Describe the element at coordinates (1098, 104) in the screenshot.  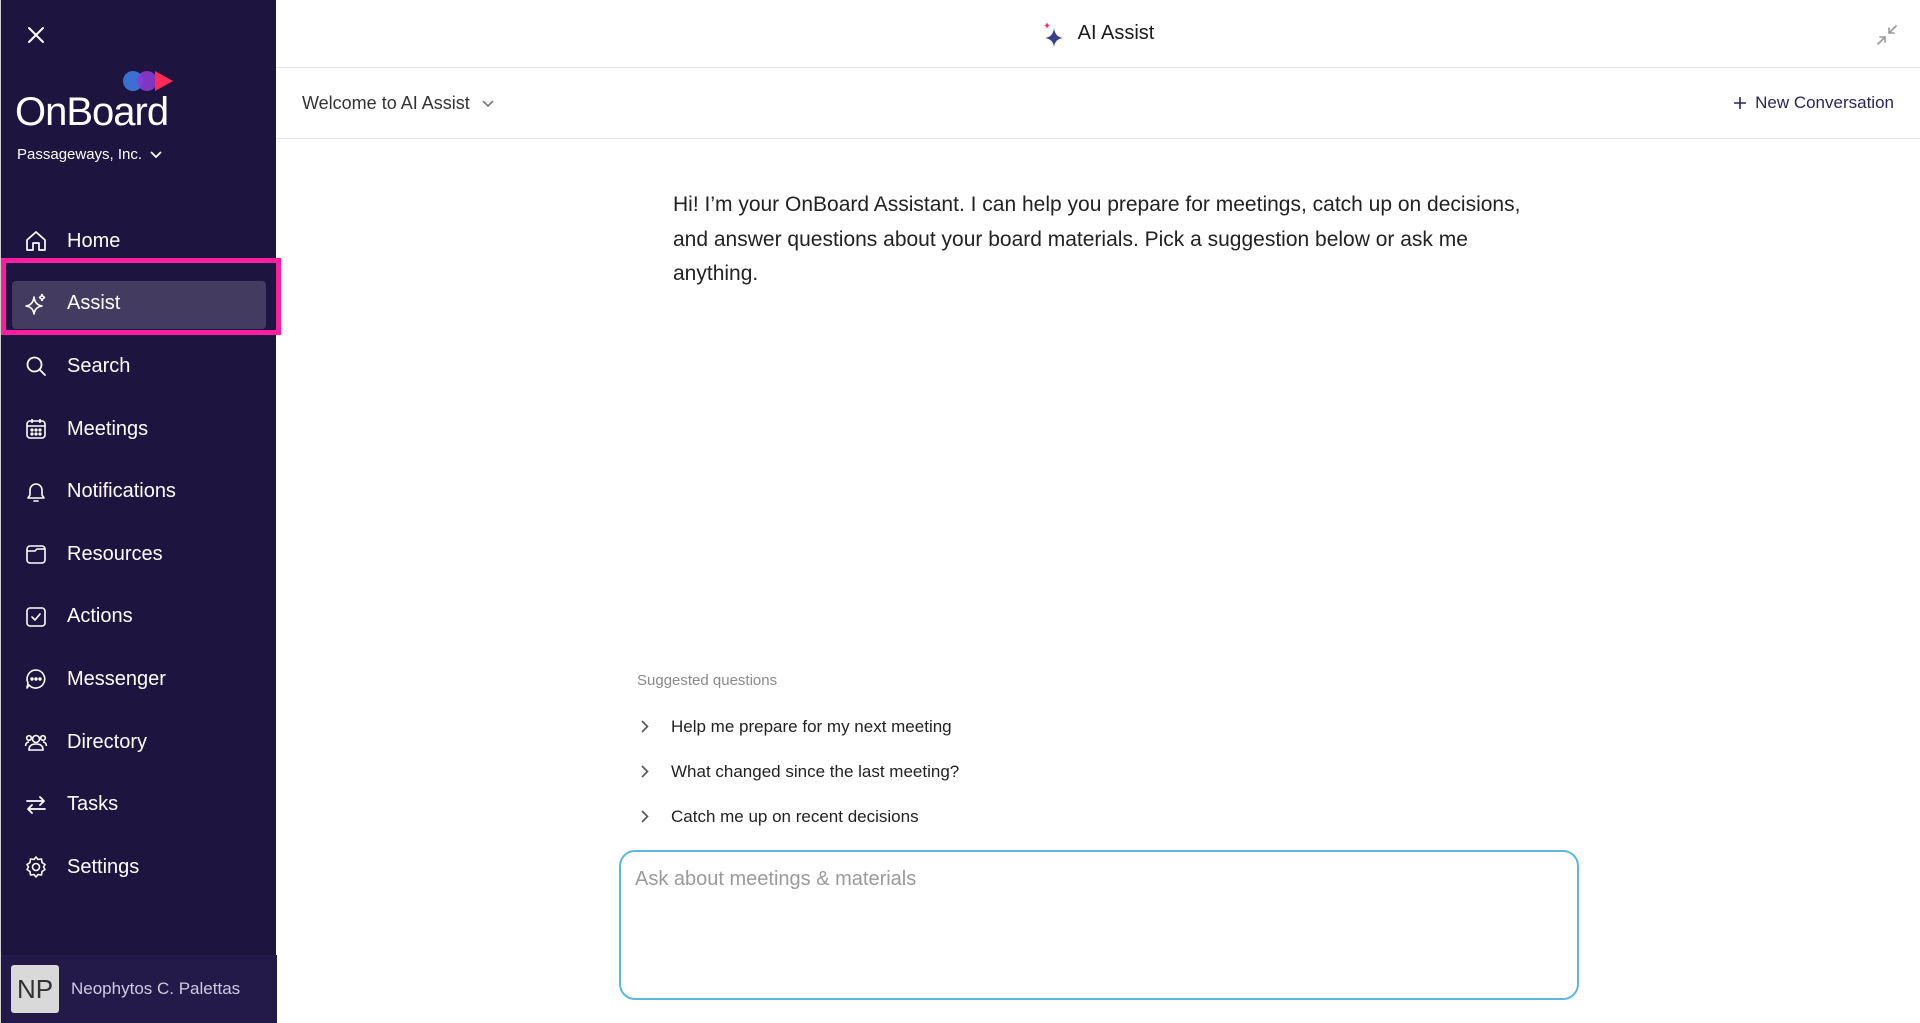
I see `conversation-bar: Welcome to AI Assist New Conversation` at that location.